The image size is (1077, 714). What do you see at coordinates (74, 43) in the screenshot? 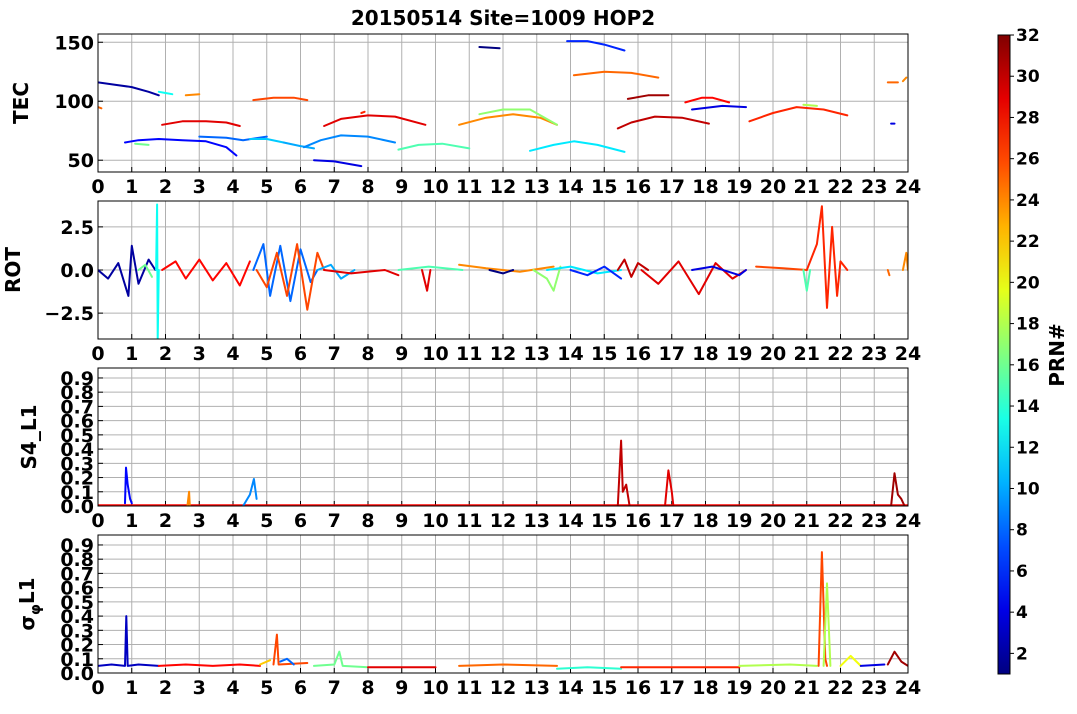
I see `y-tick-label: 150` at bounding box center [74, 43].